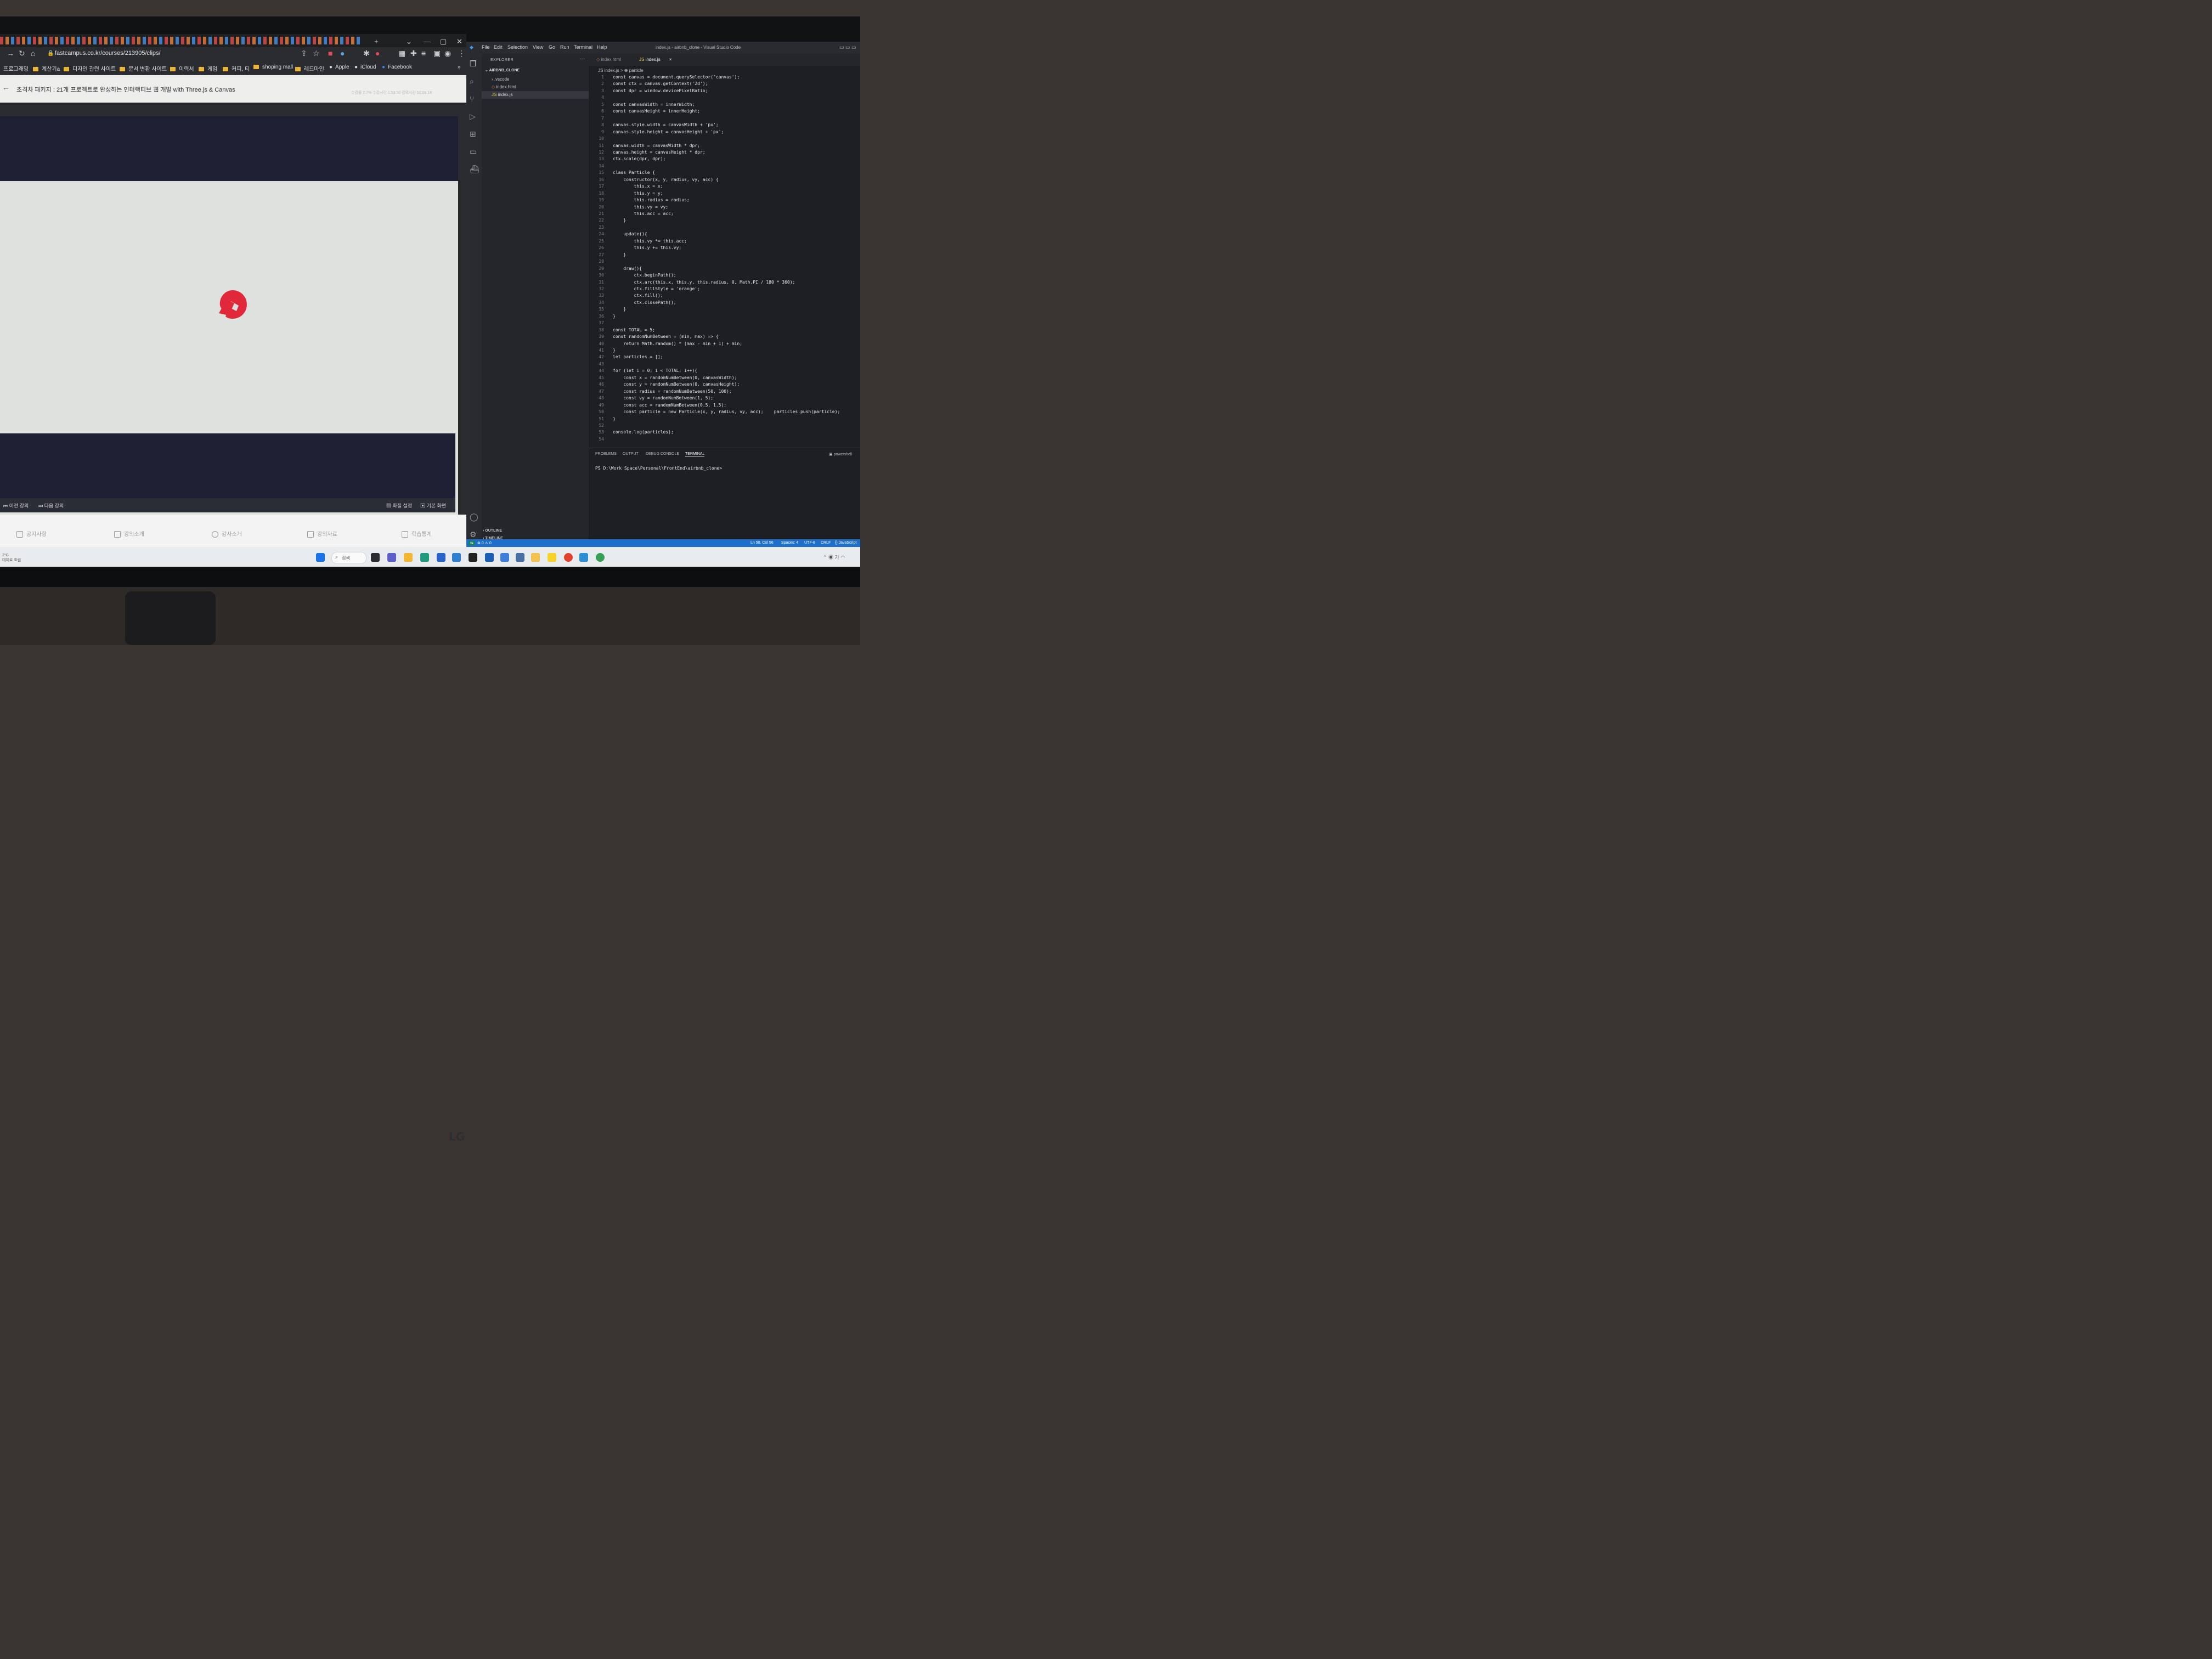 Image resolution: width=2212 pixels, height=1659 pixels. I want to click on remote-icon, so click(504, 557).